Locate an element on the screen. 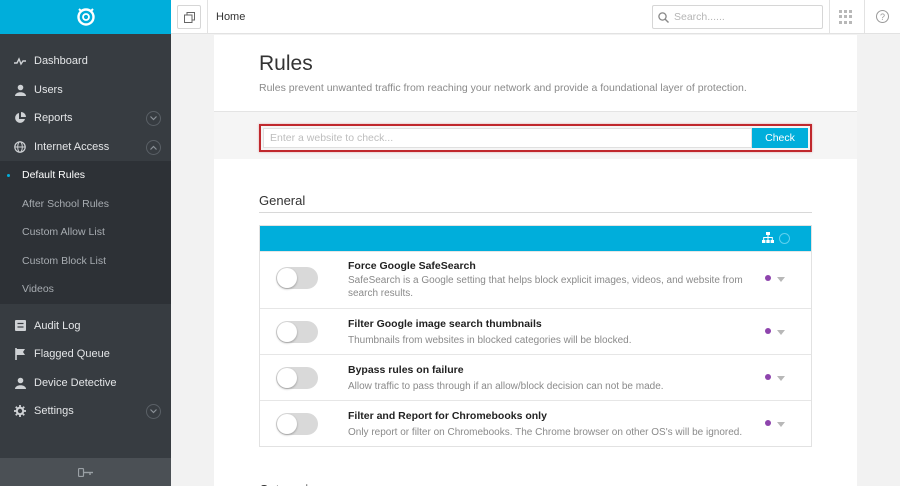 The image size is (900, 486). page-title: Rules is located at coordinates (286, 63).